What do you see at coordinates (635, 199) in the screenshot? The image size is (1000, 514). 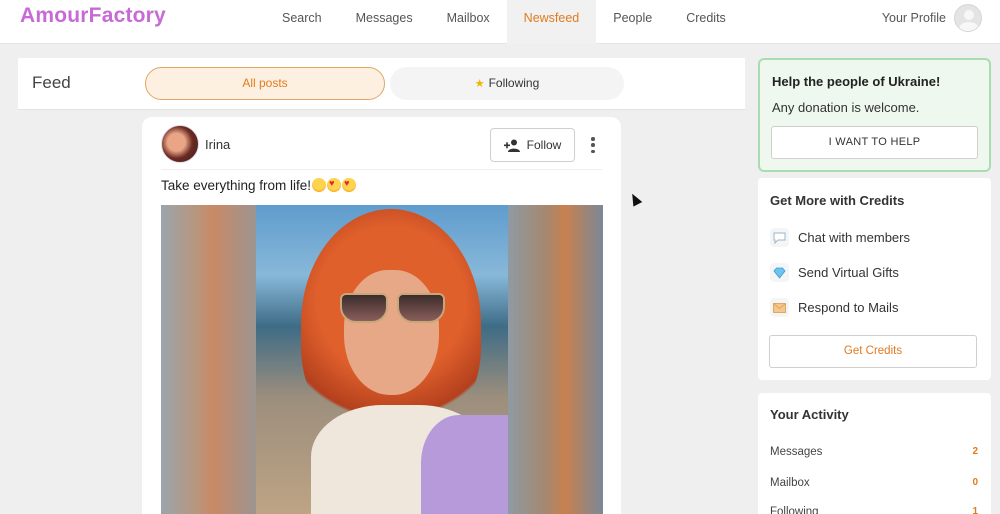 I see `mouse-cursor-icon` at bounding box center [635, 199].